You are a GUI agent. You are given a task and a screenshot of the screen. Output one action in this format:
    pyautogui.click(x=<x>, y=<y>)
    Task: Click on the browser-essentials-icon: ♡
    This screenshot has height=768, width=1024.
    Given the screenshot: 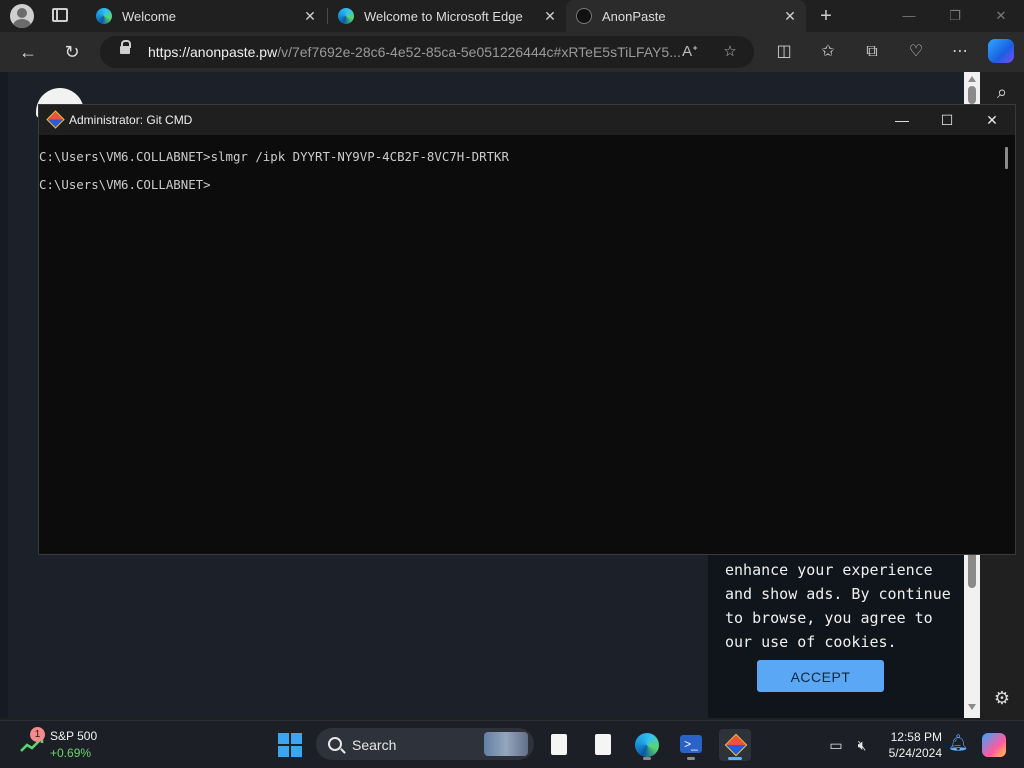 What is the action you would take?
    pyautogui.click(x=916, y=52)
    